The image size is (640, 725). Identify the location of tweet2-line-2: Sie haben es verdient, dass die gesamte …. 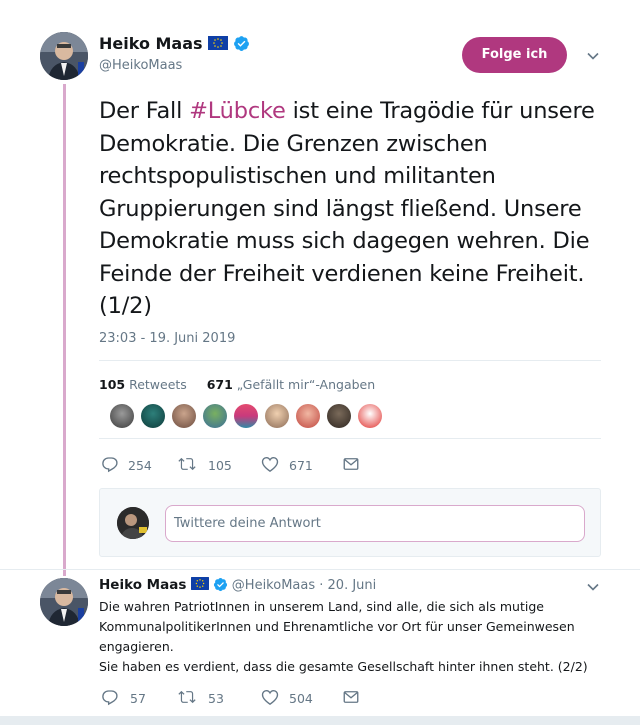
(343, 666).